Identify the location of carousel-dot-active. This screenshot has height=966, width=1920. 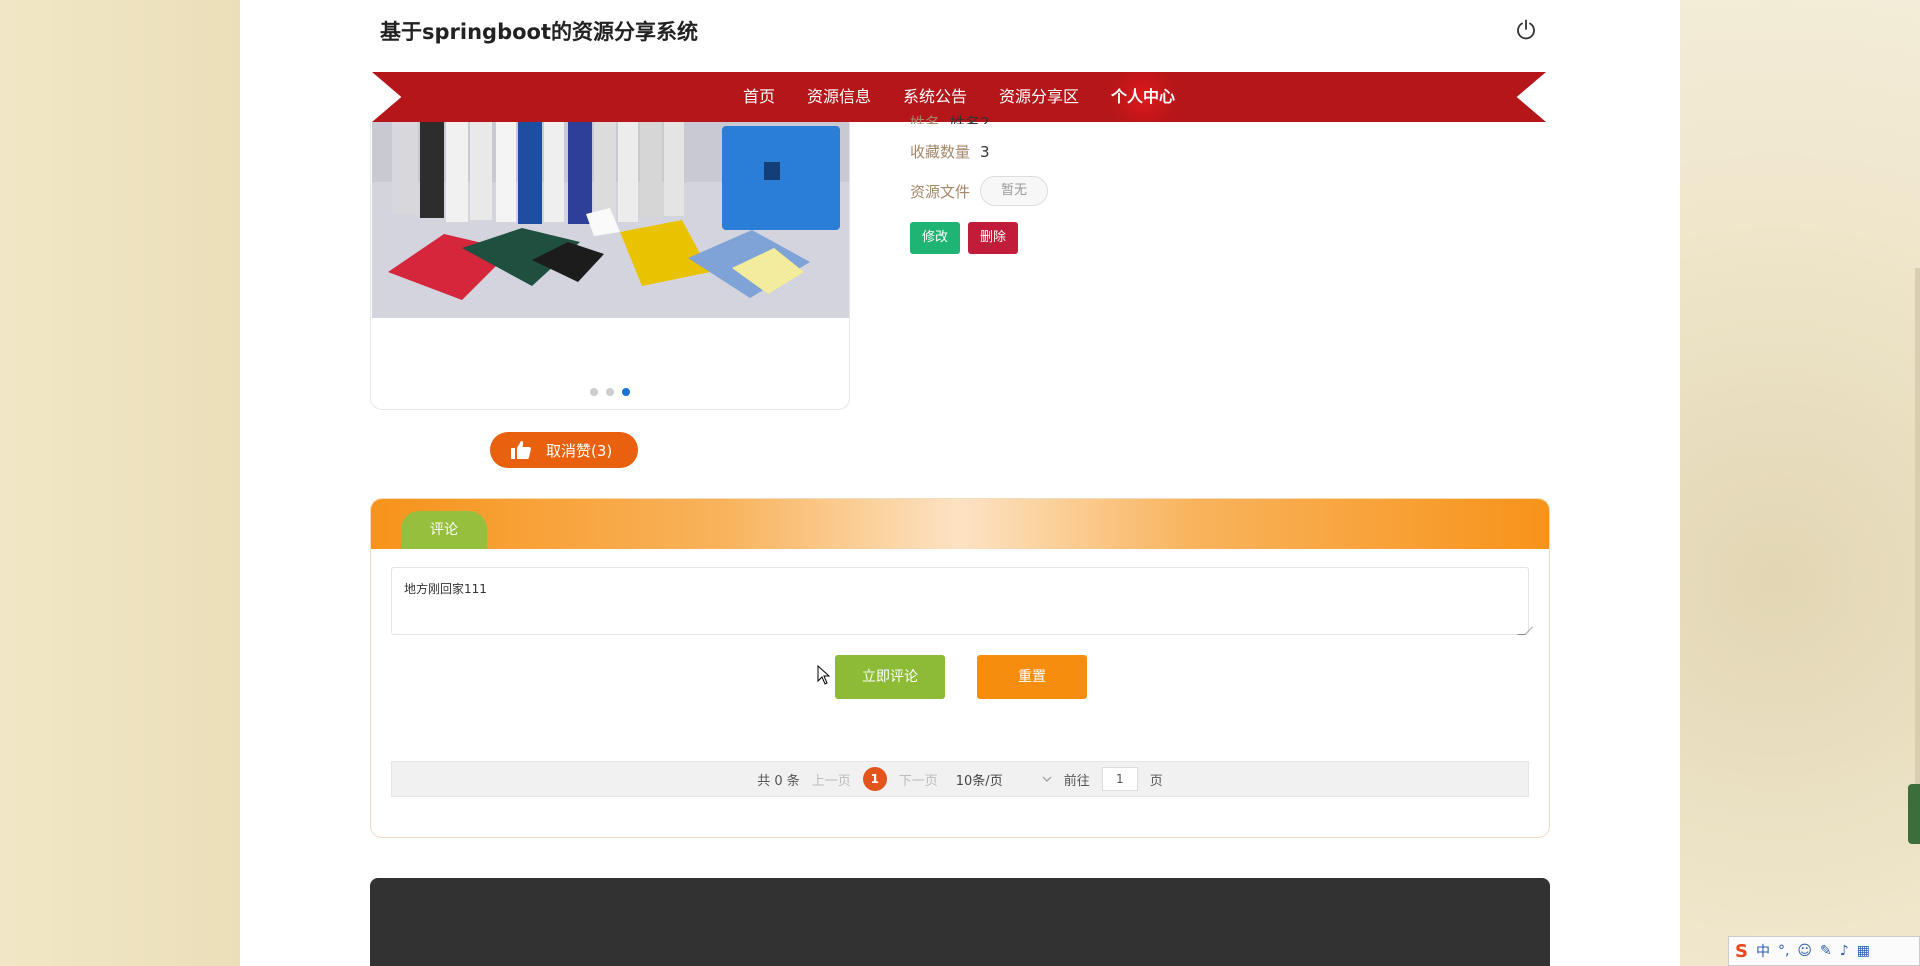
(626, 392).